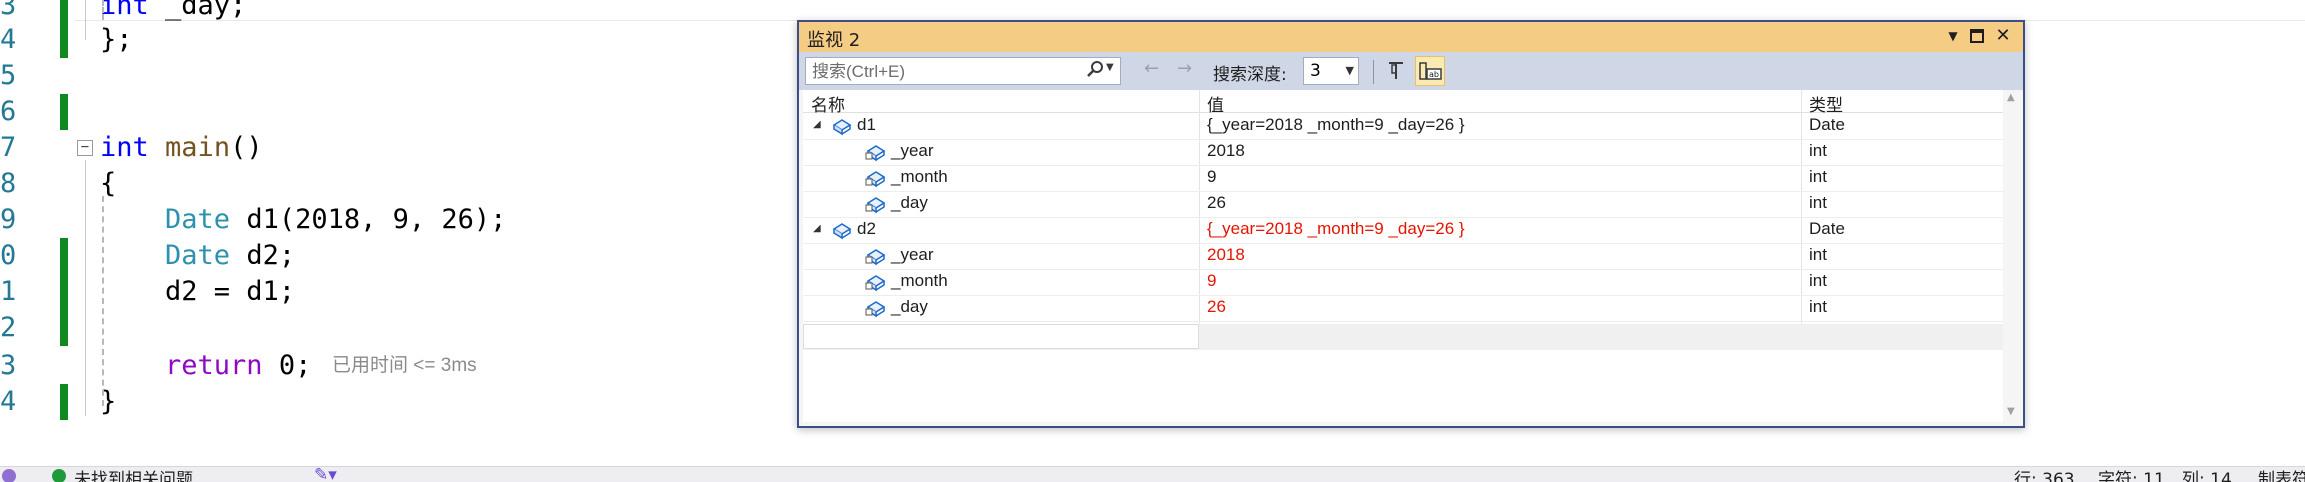 The image size is (2305, 482). Describe the element at coordinates (1434, 74) in the screenshot. I see `svg-text: ab` at that location.